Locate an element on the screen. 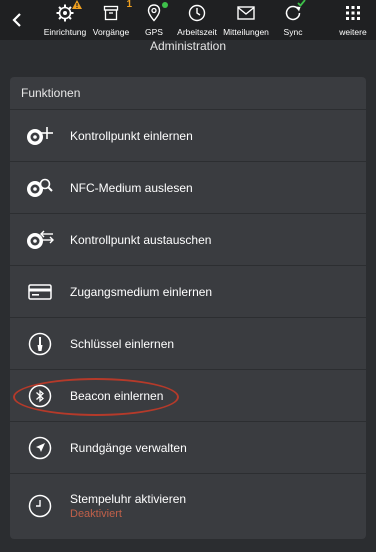 The image size is (376, 552). menu-item-beacon-einlernen: Beacon einlernen is located at coordinates (188, 395).